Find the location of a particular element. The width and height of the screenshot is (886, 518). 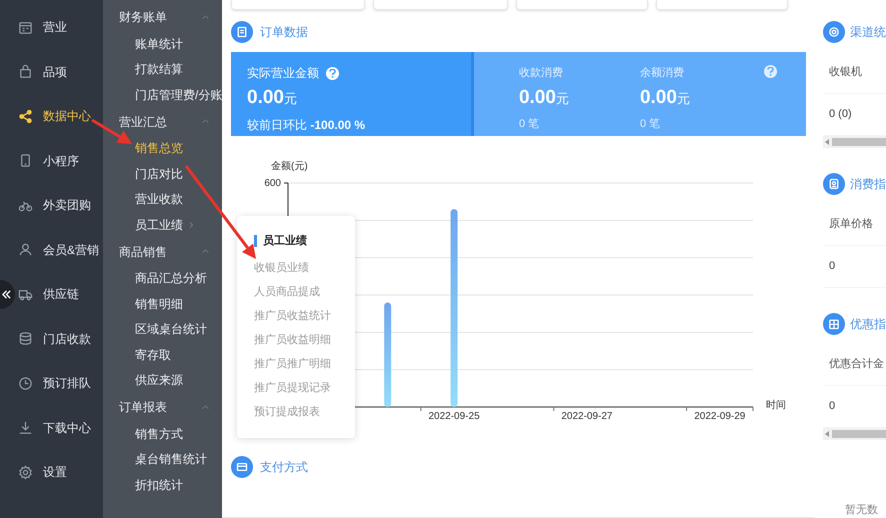

submenu-item: 区域桌台统计 is located at coordinates (162, 329).